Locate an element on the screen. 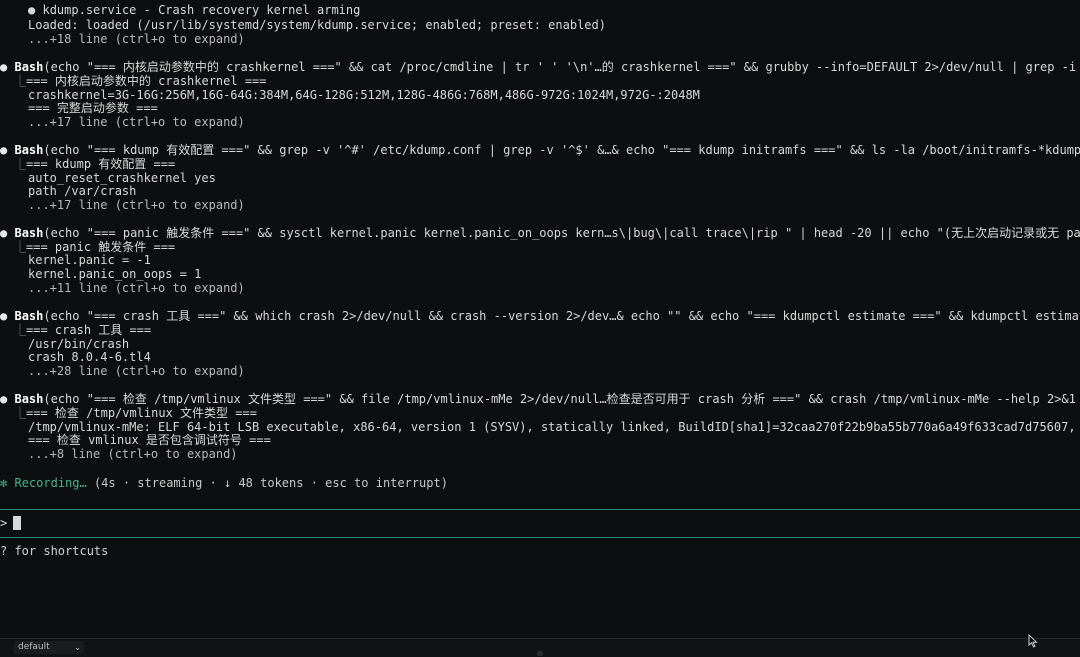 The height and width of the screenshot is (657, 1080). prompt-symbol: > is located at coordinates (4, 523).